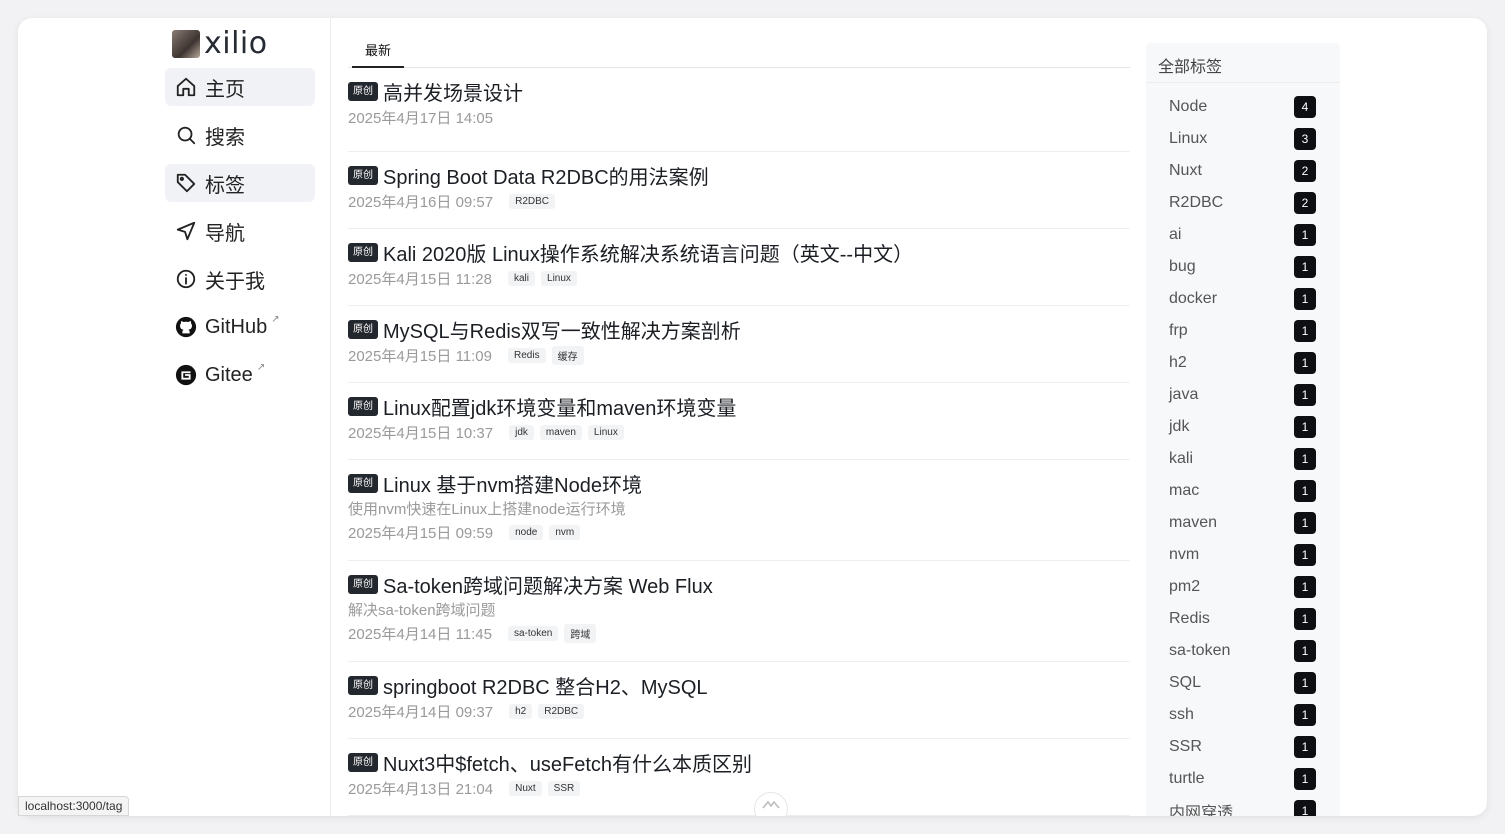 The width and height of the screenshot is (1505, 834). Describe the element at coordinates (1243, 555) in the screenshot. I see `tag-item-nvm: nvm 1` at that location.